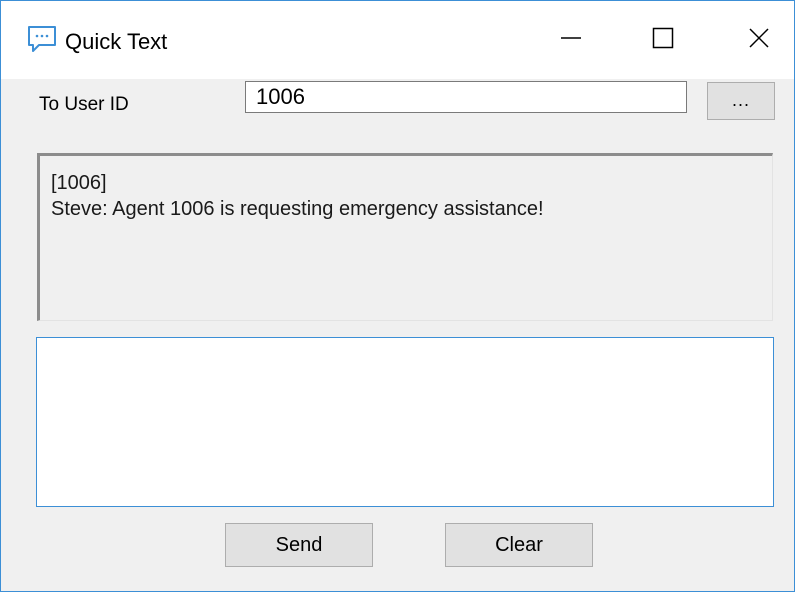 This screenshot has width=795, height=592. I want to click on close-button, so click(759, 40).